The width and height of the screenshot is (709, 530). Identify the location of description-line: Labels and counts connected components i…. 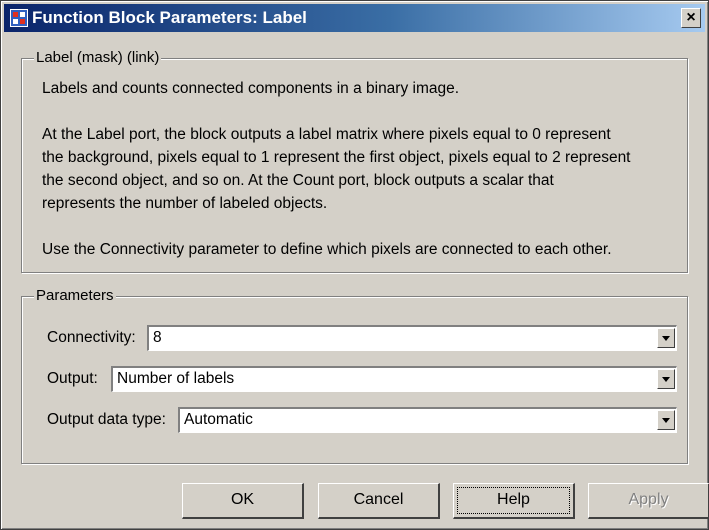
(251, 88).